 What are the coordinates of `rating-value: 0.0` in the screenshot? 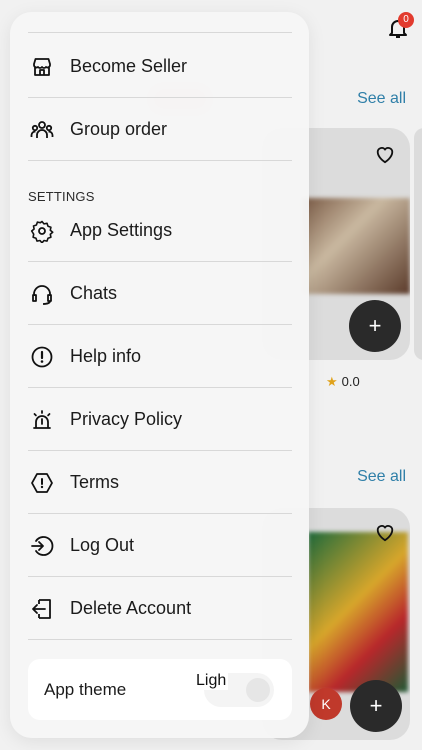 It's located at (350, 381).